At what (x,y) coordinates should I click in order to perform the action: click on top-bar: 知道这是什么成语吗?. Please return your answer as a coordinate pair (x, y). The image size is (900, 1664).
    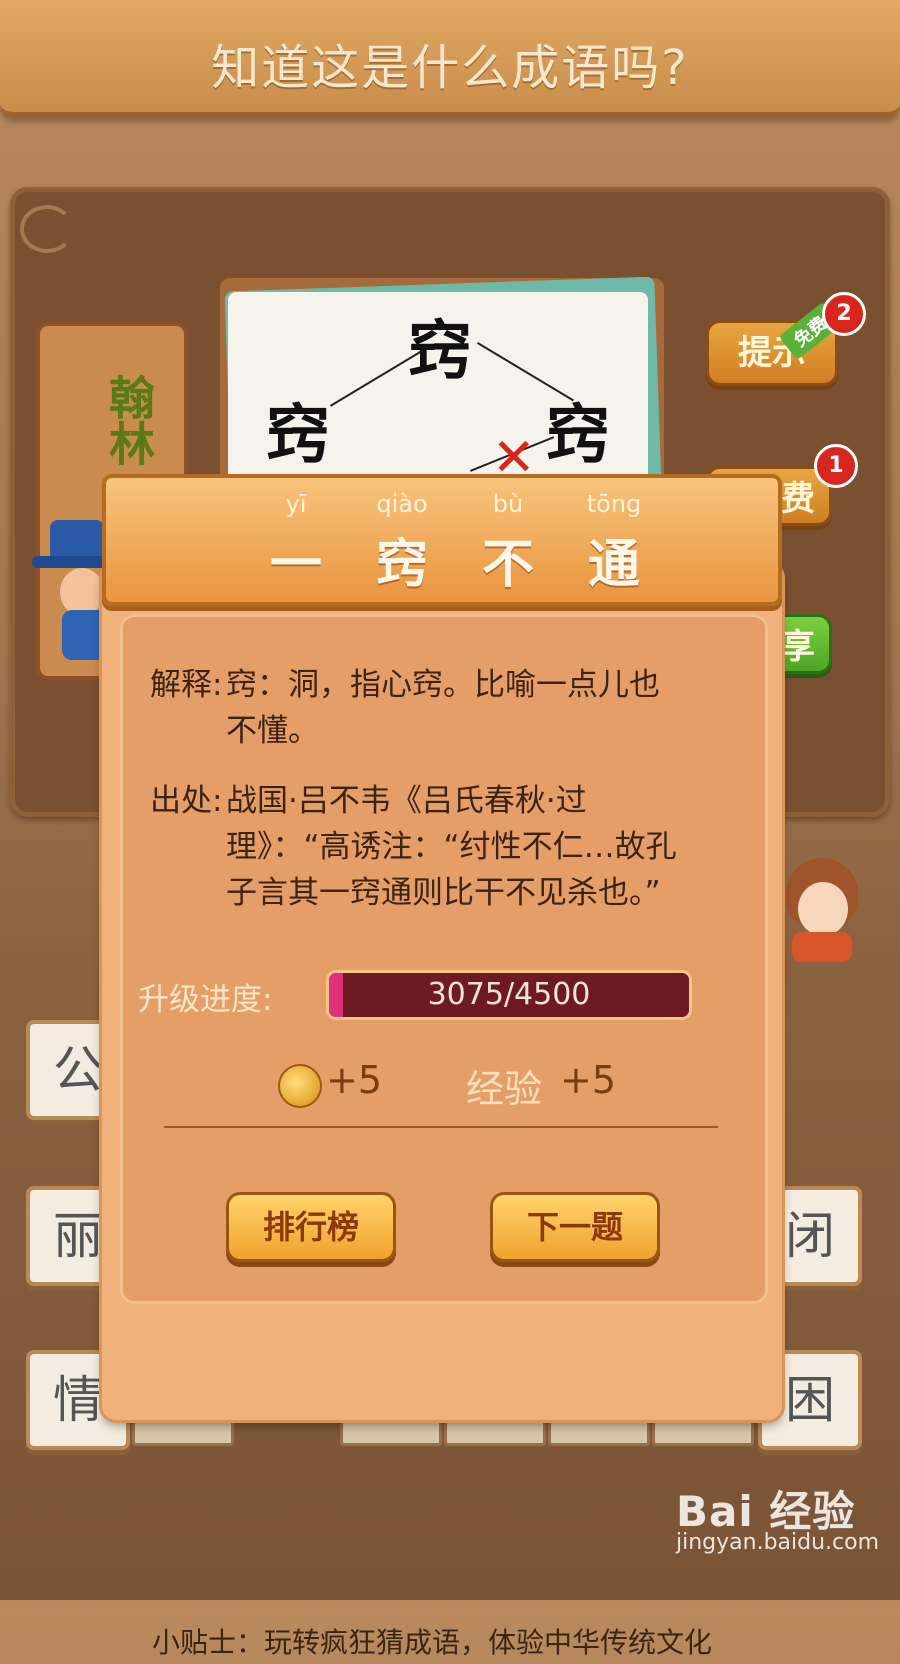
    Looking at the image, I should click on (450, 59).